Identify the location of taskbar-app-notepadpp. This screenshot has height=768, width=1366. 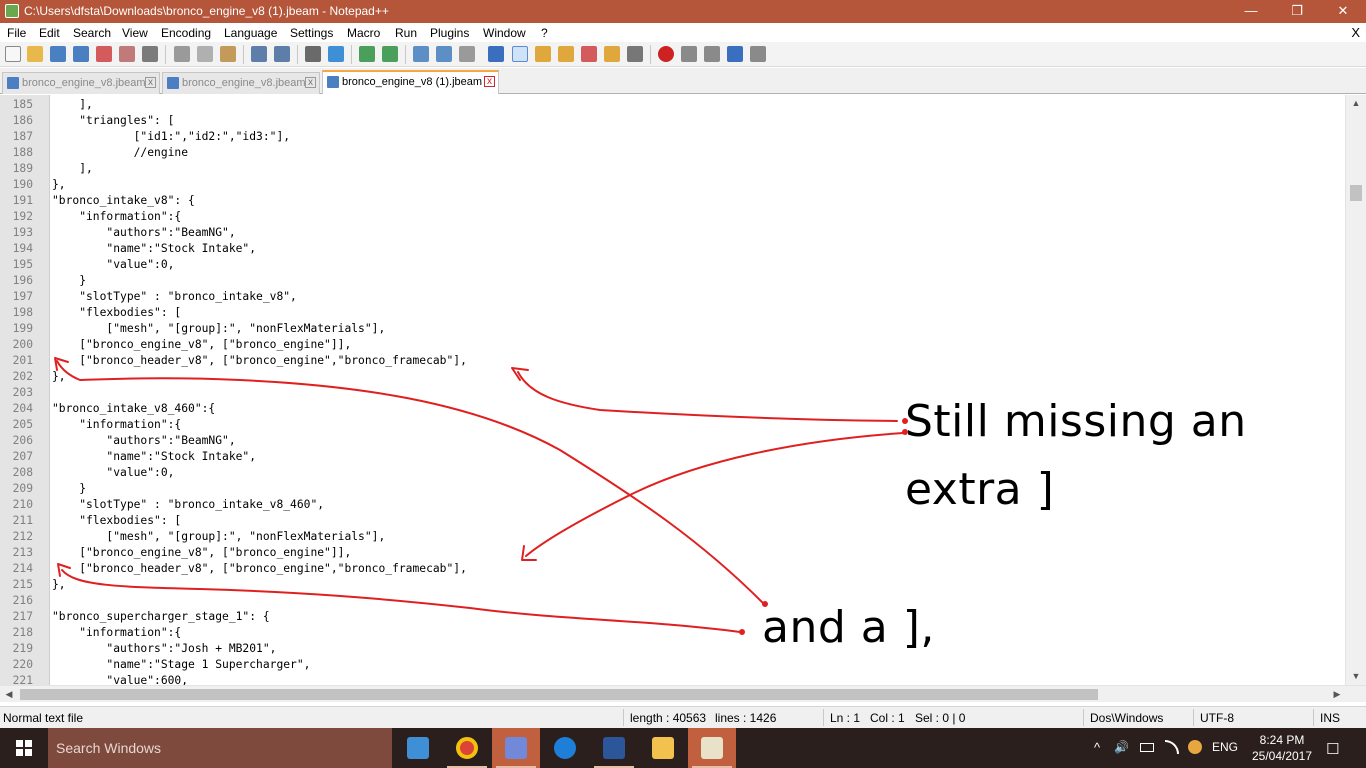
(712, 748).